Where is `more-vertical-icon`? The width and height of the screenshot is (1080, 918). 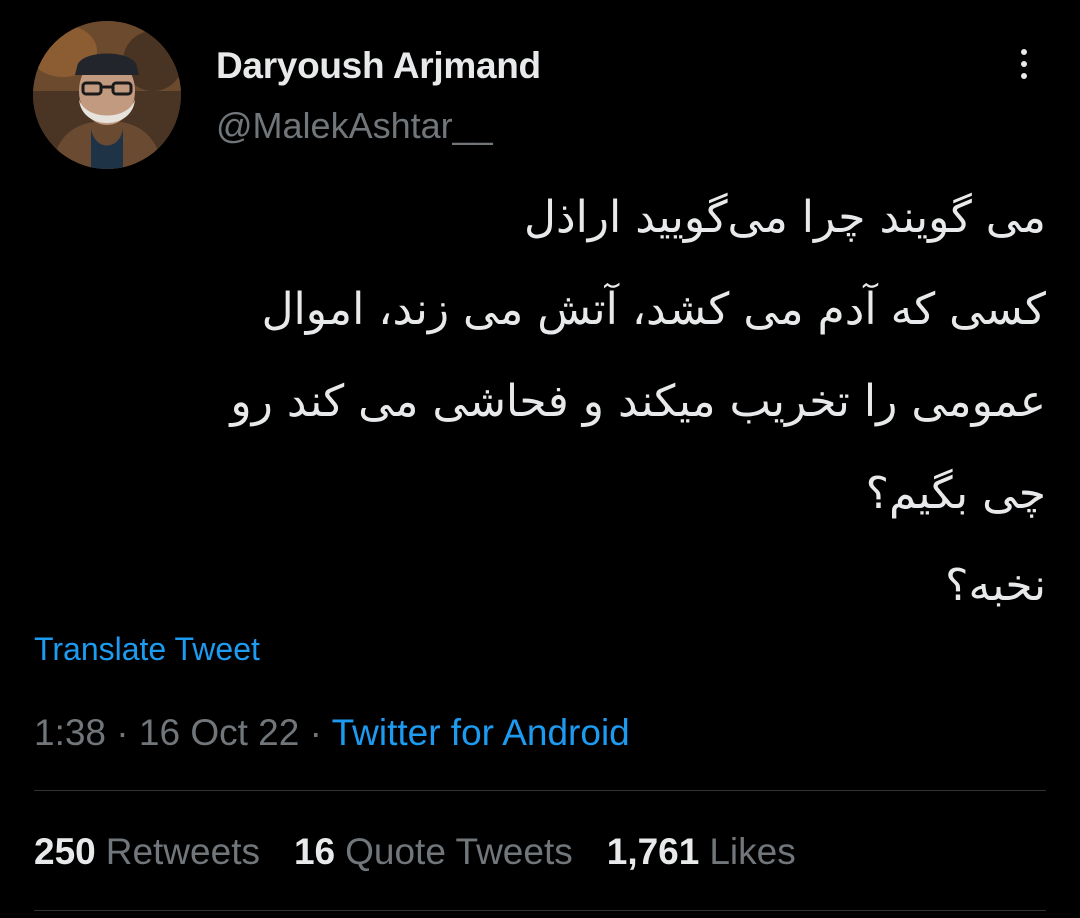 more-vertical-icon is located at coordinates (1024, 64).